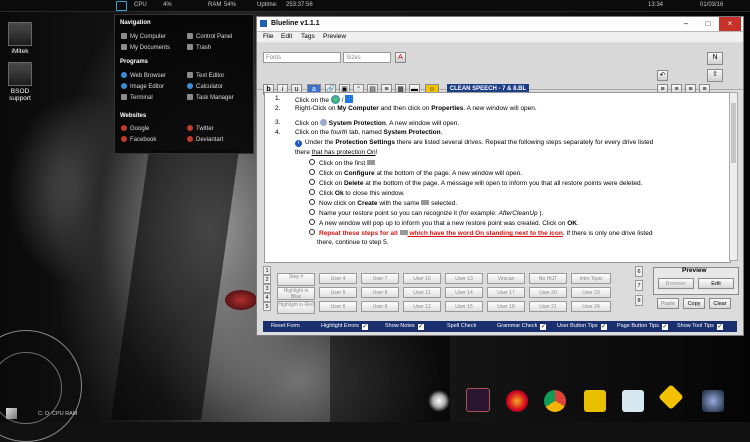  Describe the element at coordinates (439, 401) in the screenshot. I see `water-drop-icon` at that location.